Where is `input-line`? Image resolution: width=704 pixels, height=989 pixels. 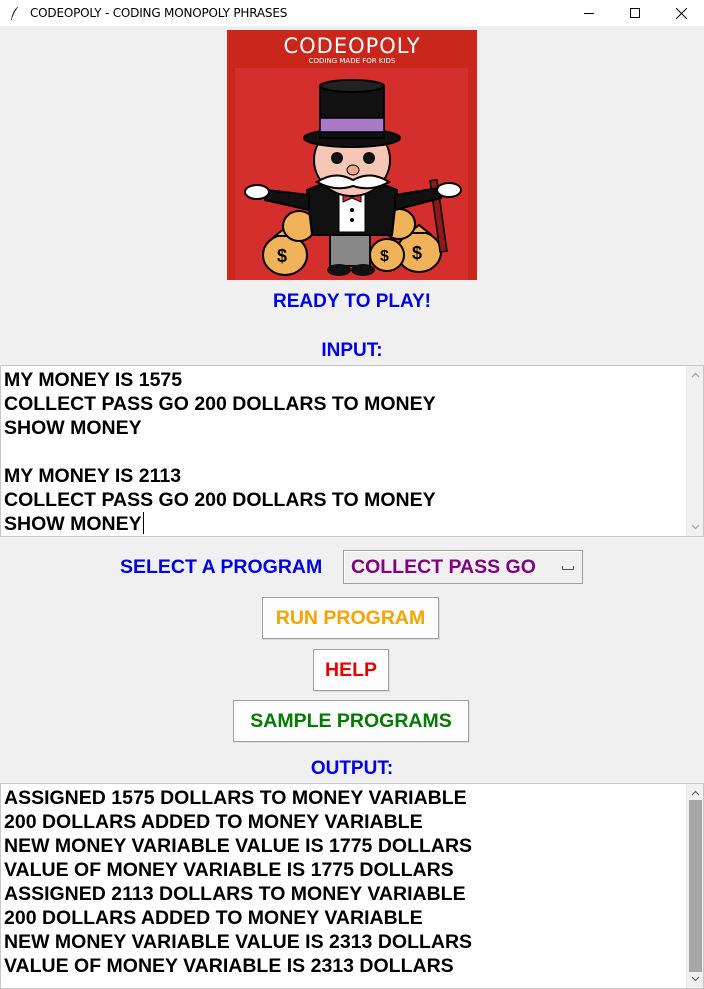 input-line is located at coordinates (220, 452).